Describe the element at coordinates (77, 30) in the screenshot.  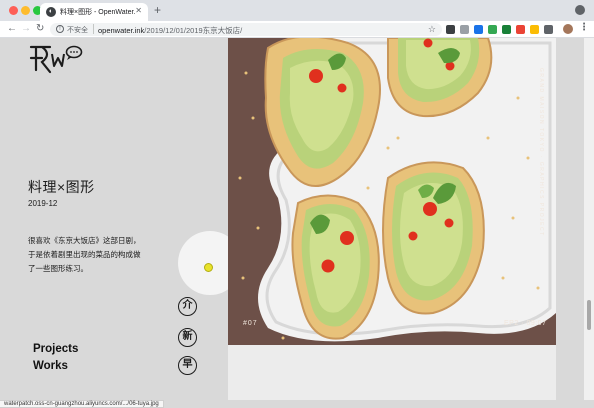
I see `security-label: 不安全` at that location.